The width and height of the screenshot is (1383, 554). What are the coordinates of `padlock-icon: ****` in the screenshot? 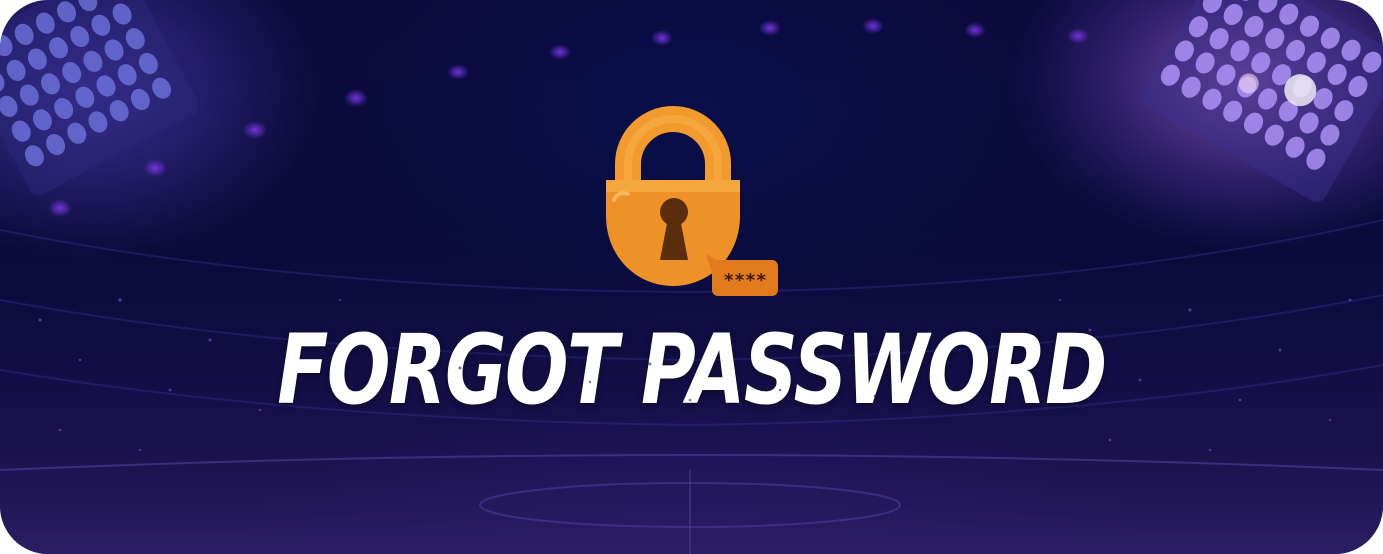 It's located at (690, 201).